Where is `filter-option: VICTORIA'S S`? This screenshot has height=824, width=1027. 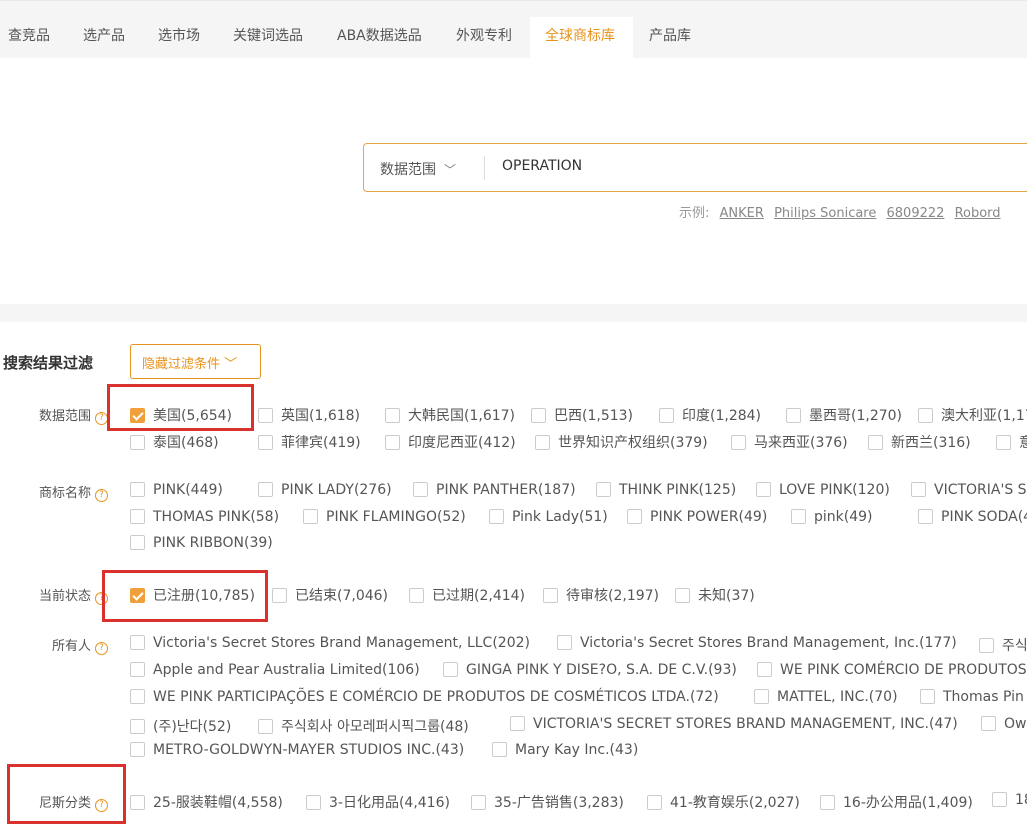 filter-option: VICTORIA'S S is located at coordinates (969, 490).